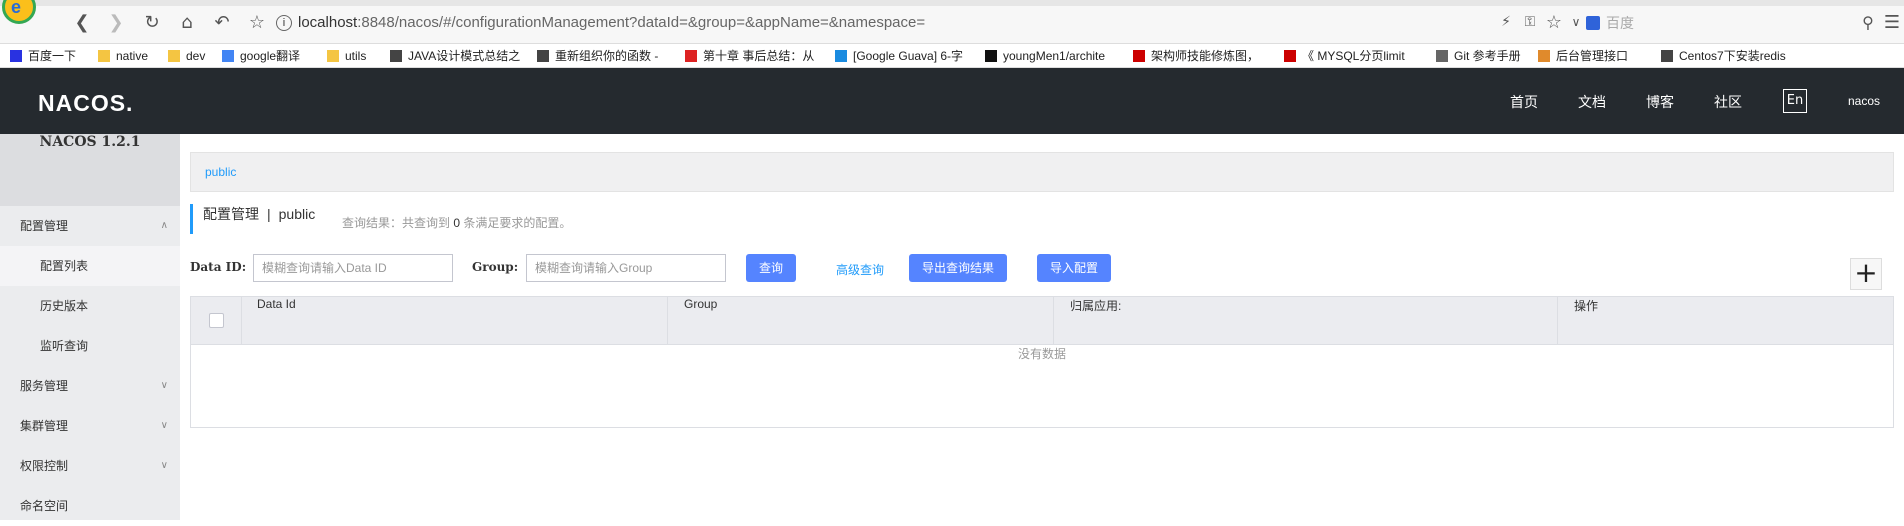 This screenshot has width=1904, height=526. What do you see at coordinates (216, 320) in the screenshot?
I see `select-all-checkbox` at bounding box center [216, 320].